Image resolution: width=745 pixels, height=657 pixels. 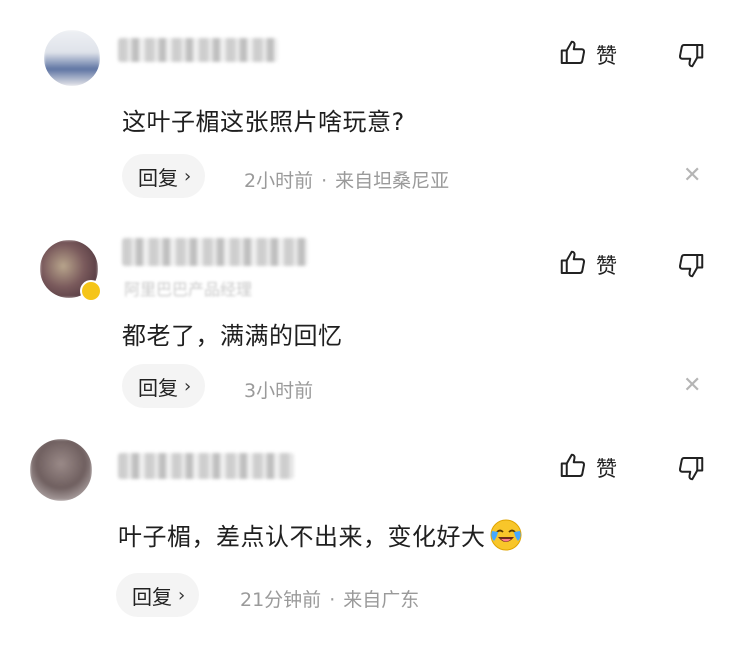 I want to click on comment-text: 都老了，满满的回忆, so click(x=232, y=336).